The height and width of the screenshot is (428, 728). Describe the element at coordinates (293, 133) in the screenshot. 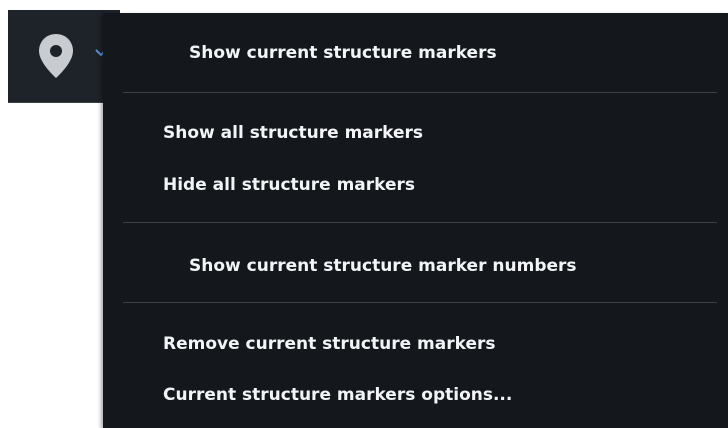

I see `menu-item-show-all-structure-markers: Show all structure markers` at that location.